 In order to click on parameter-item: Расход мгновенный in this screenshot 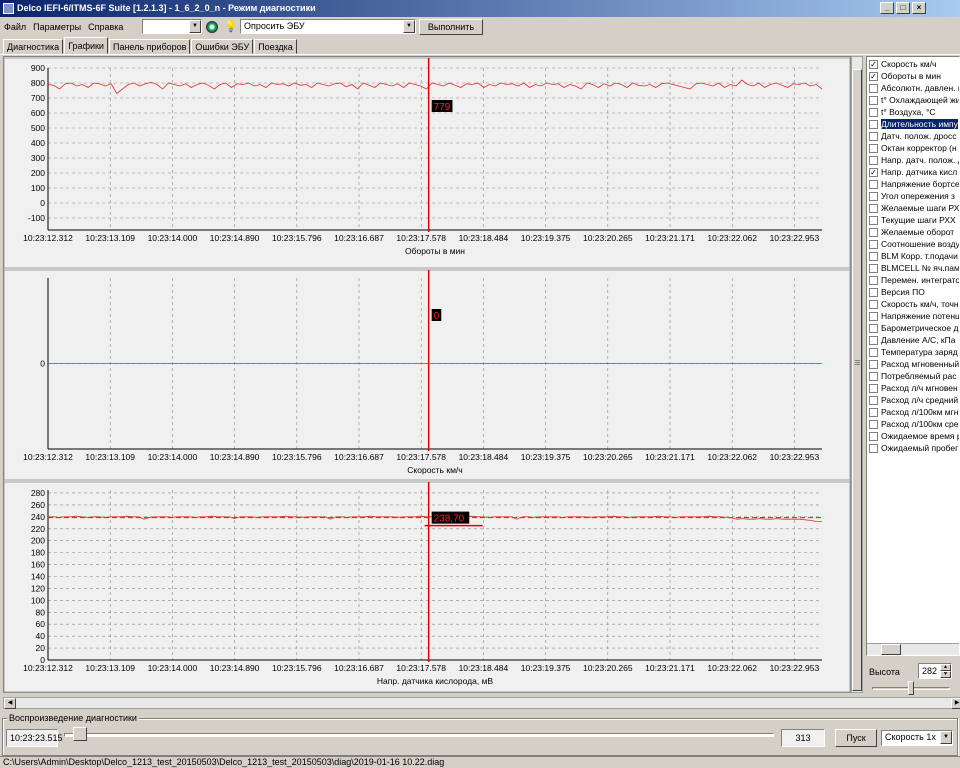, I will do `click(914, 365)`.